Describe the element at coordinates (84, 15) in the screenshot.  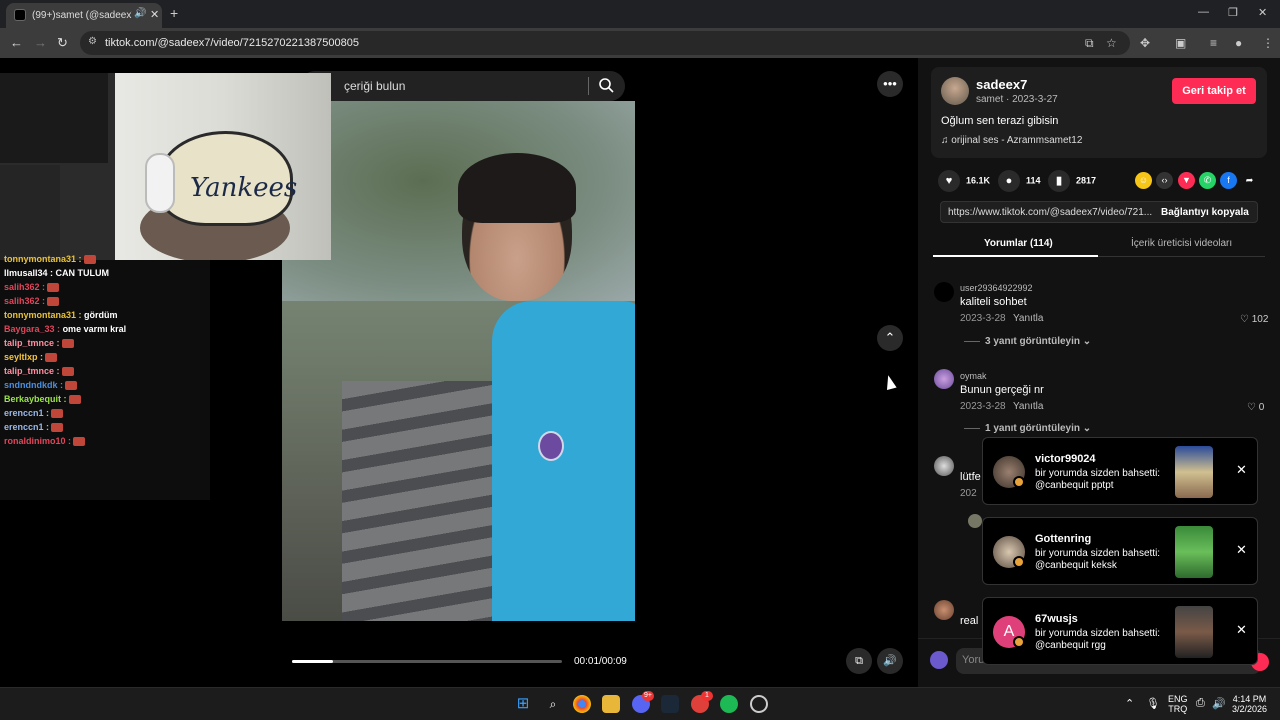
I see `browser-tab: (99+)samet (@sadeex7) | Tik 🔊 ✕` at that location.